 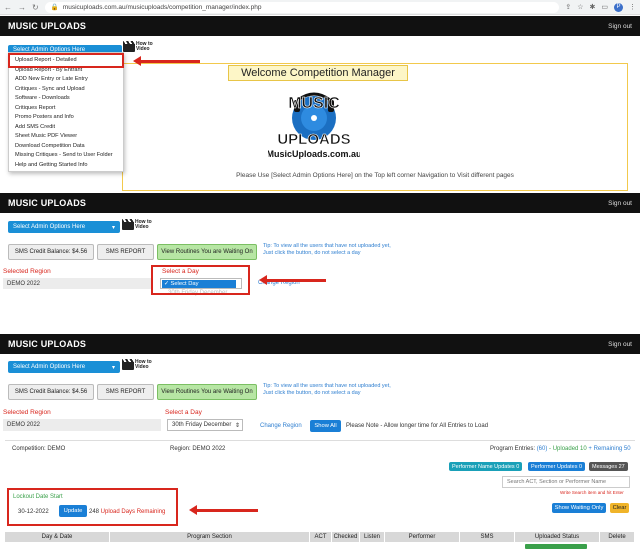 I want to click on select-day-label-3: Select a Day, so click(x=183, y=412).